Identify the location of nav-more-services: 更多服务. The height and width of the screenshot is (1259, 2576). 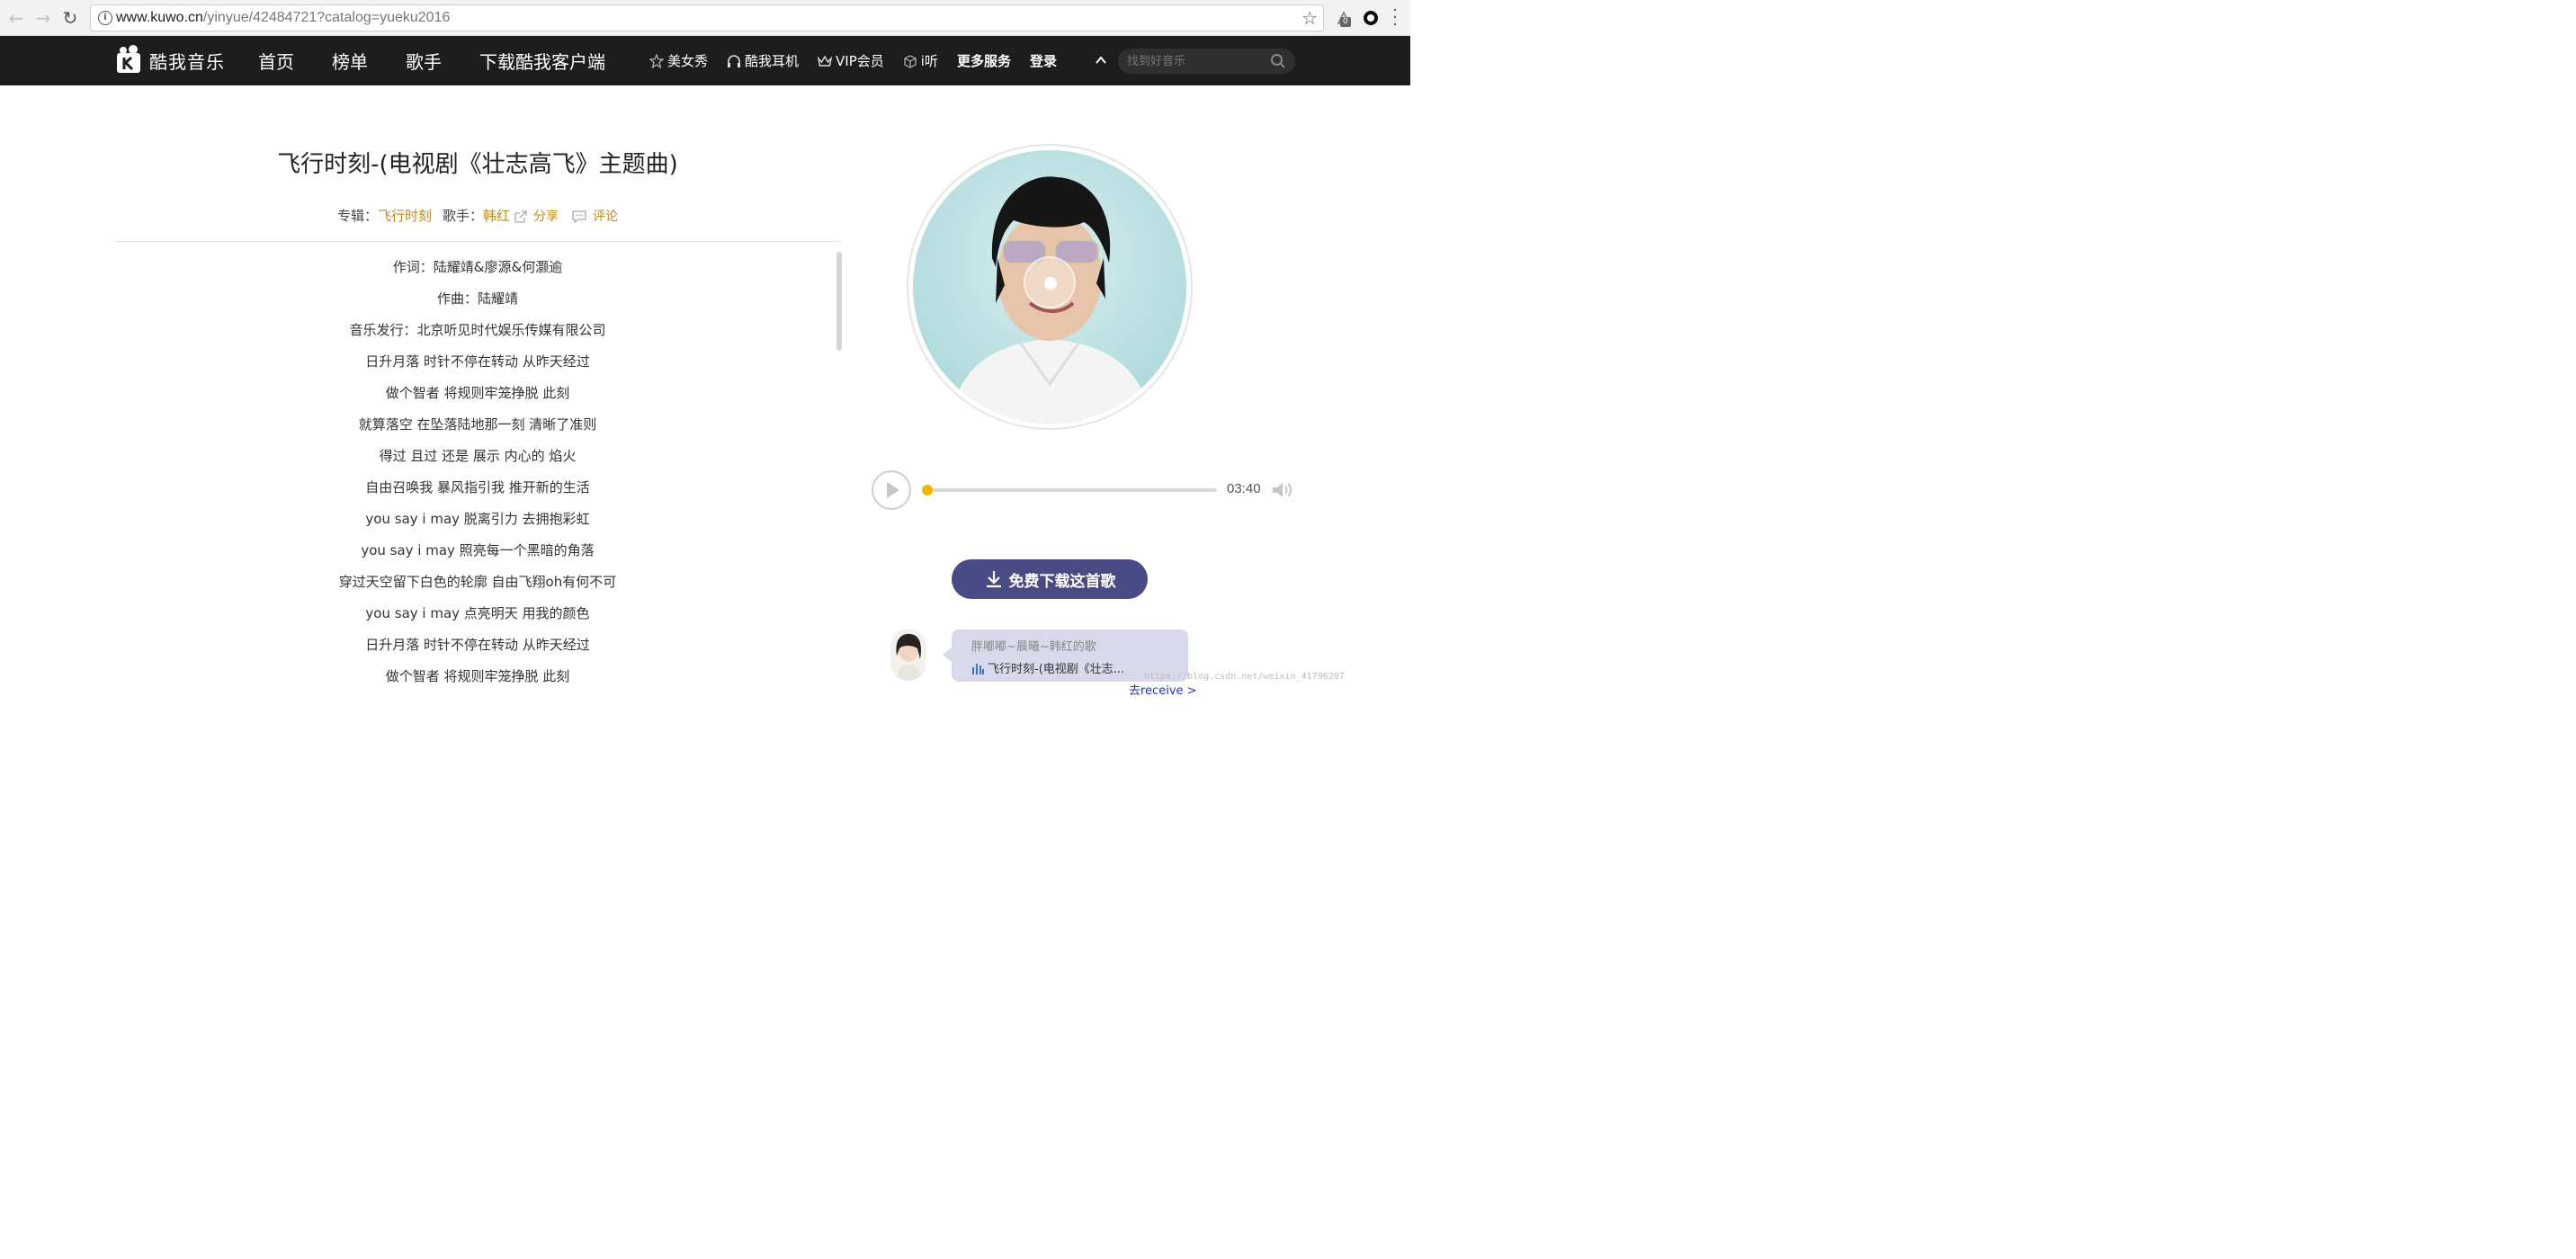
(984, 60).